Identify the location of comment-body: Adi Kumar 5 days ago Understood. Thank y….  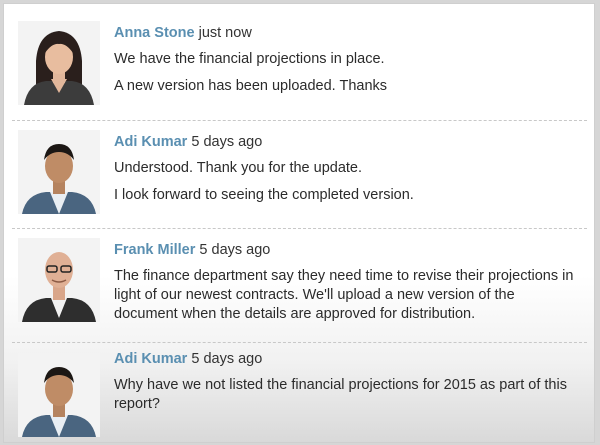
(344, 173).